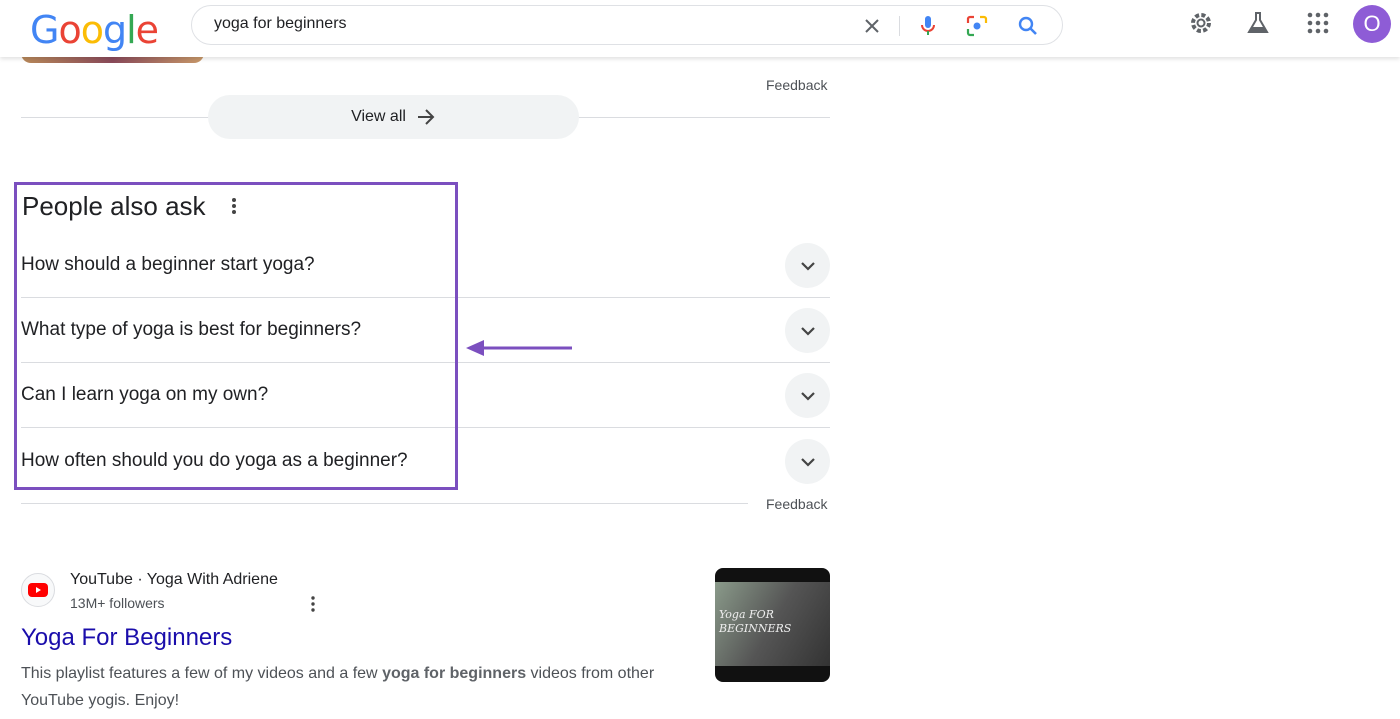  I want to click on result-followers: 13M+ followers, so click(117, 603).